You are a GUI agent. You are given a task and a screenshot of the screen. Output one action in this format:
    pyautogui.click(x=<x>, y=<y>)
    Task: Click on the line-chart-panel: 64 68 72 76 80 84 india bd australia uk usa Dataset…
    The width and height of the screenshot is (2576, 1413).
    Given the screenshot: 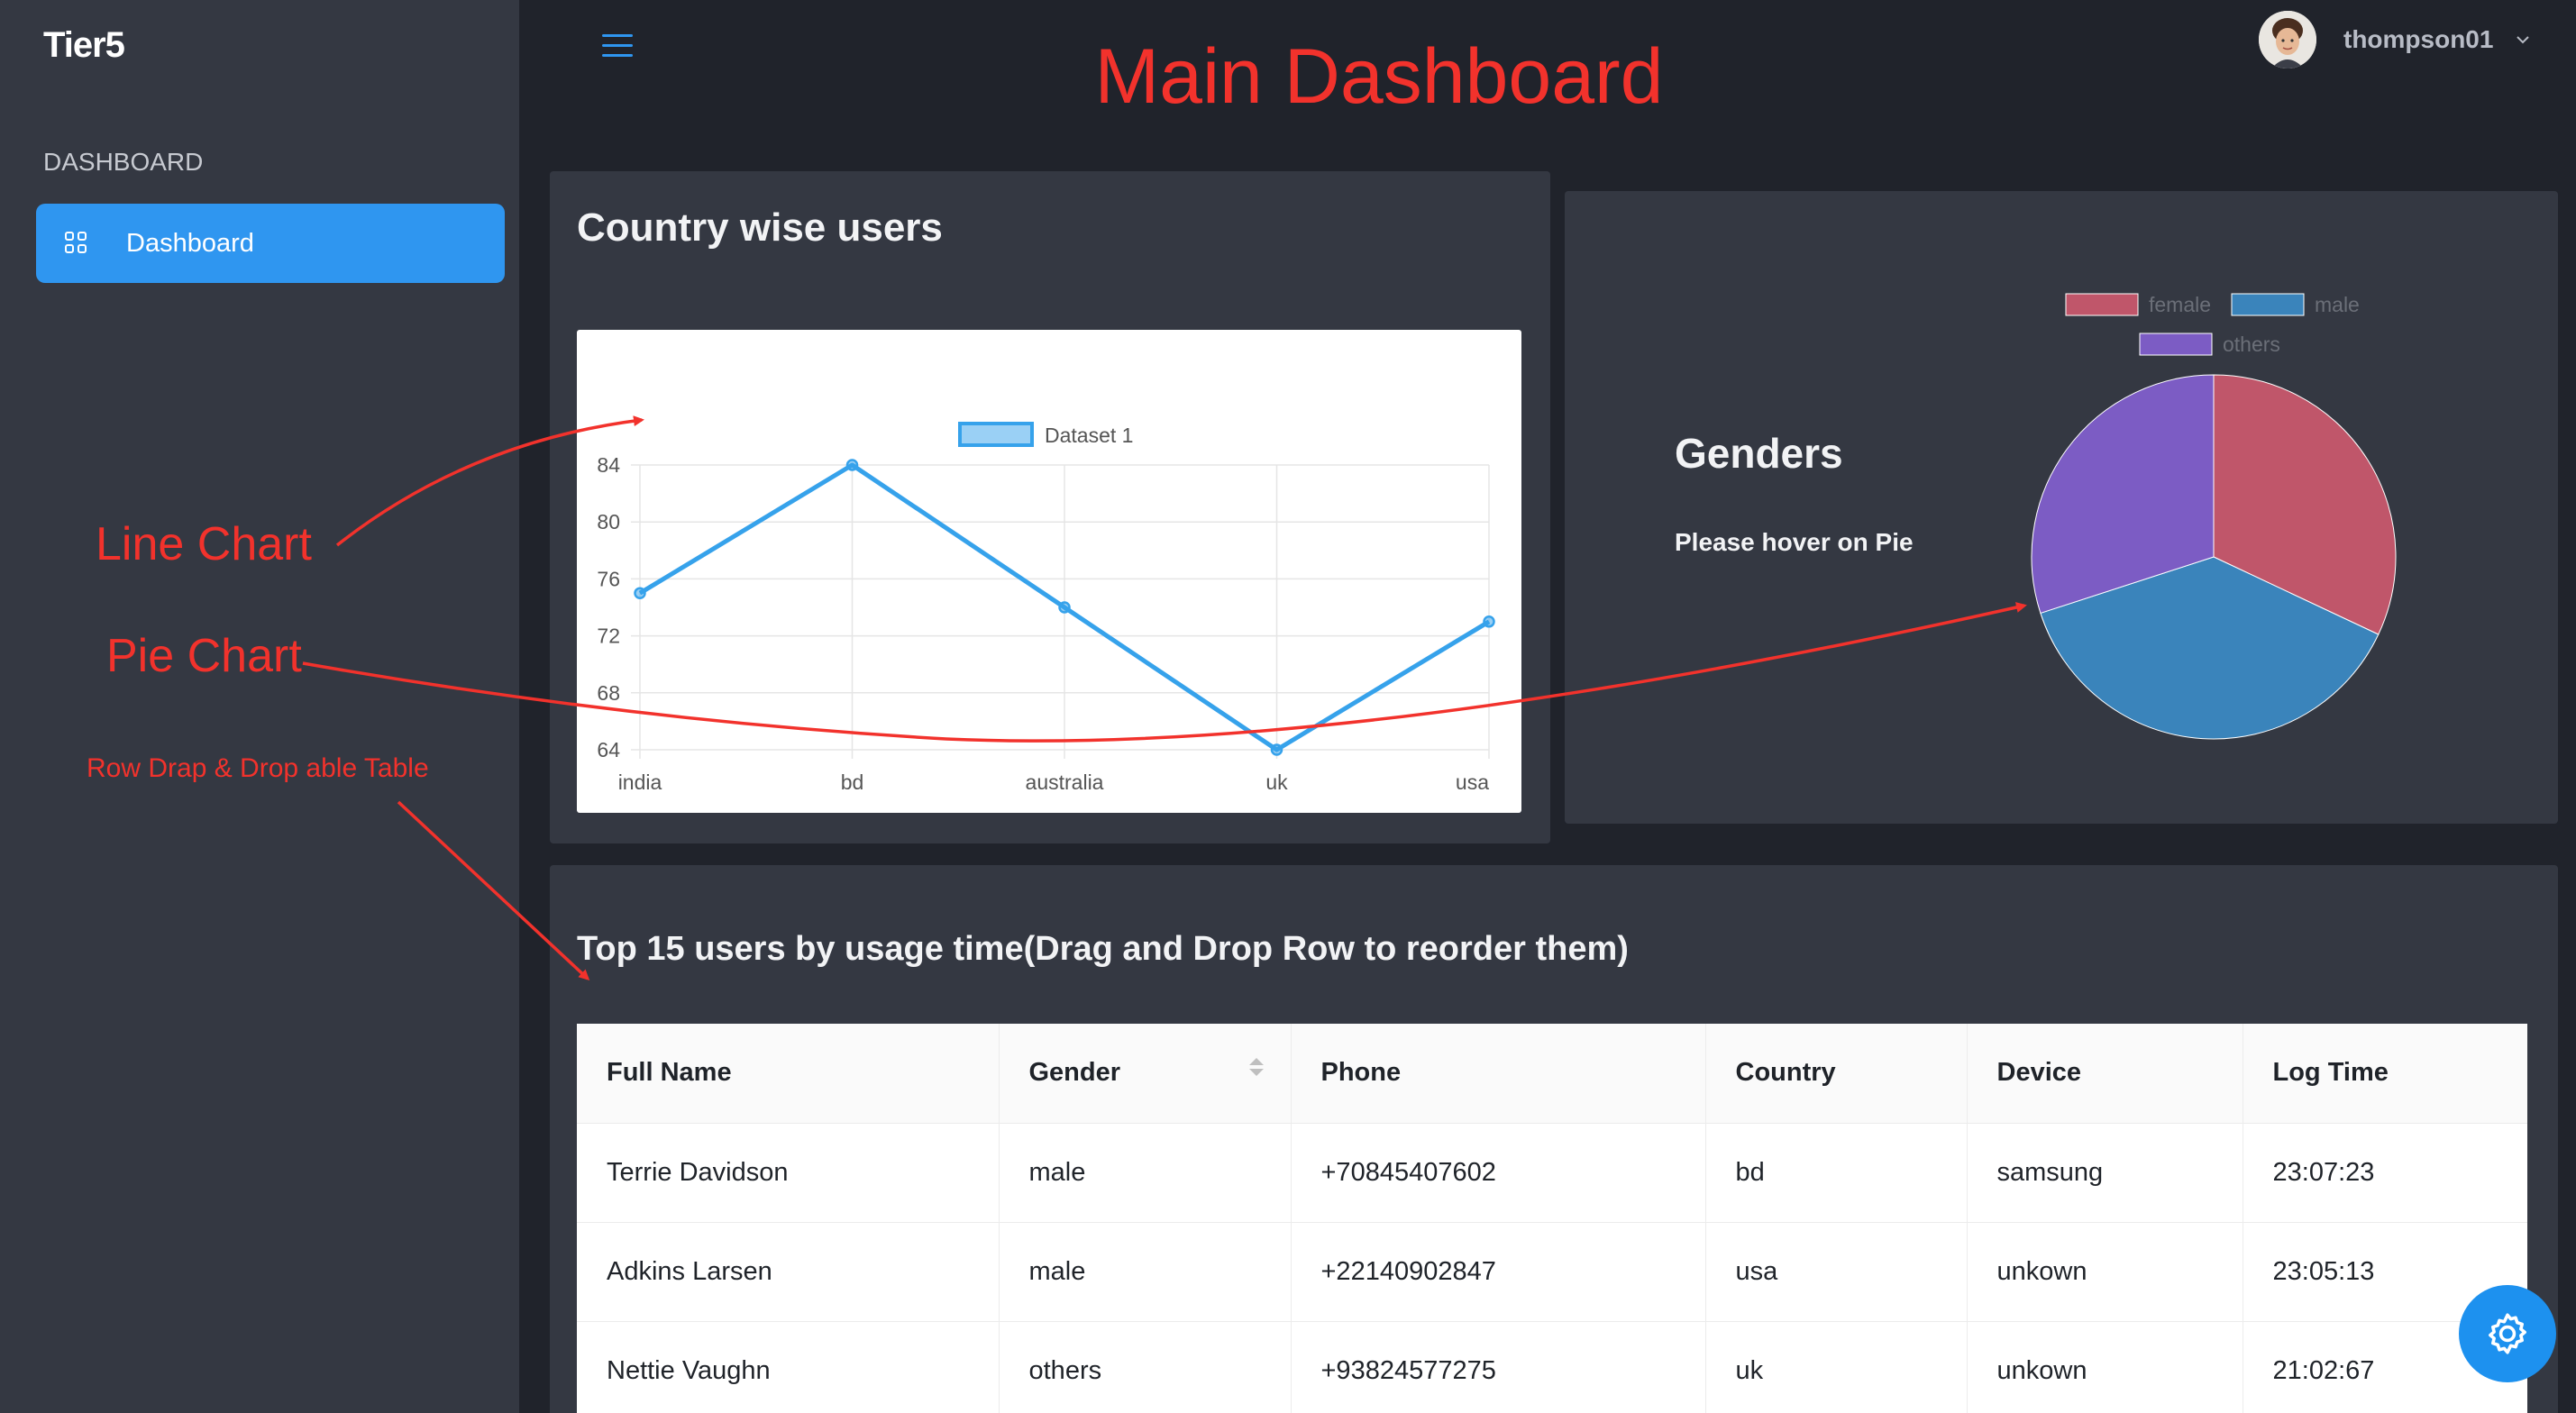 What is the action you would take?
    pyautogui.click(x=1049, y=571)
    